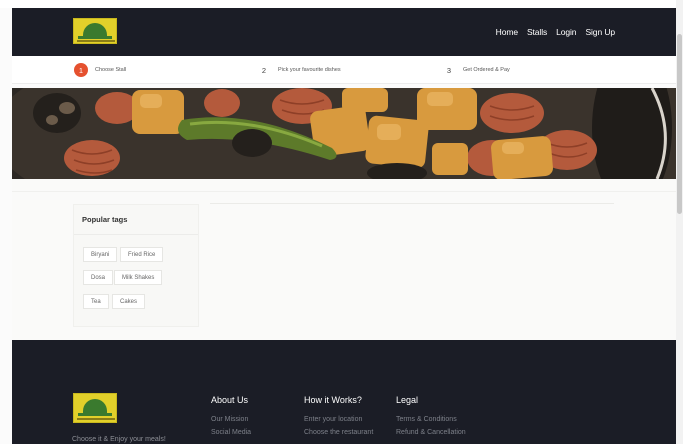 The width and height of the screenshot is (683, 444). I want to click on page-scrollbar, so click(679, 222).